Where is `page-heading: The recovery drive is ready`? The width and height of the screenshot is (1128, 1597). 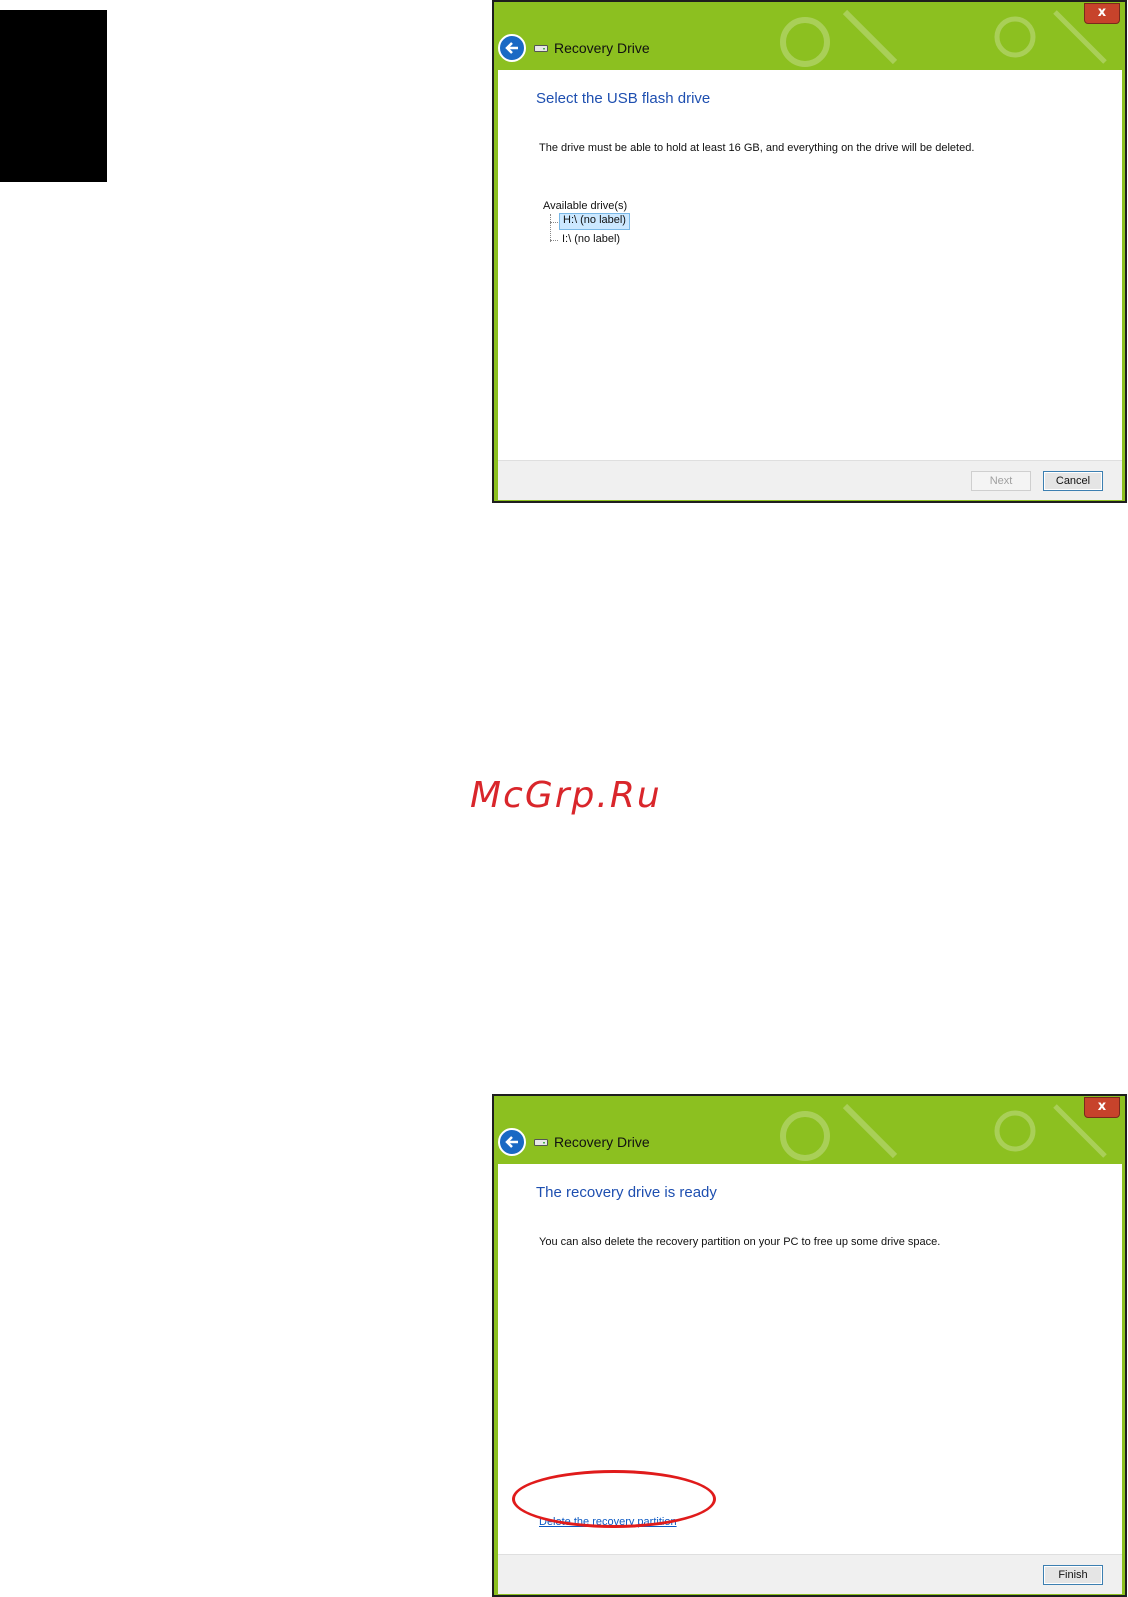
page-heading: The recovery drive is ready is located at coordinates (626, 1192).